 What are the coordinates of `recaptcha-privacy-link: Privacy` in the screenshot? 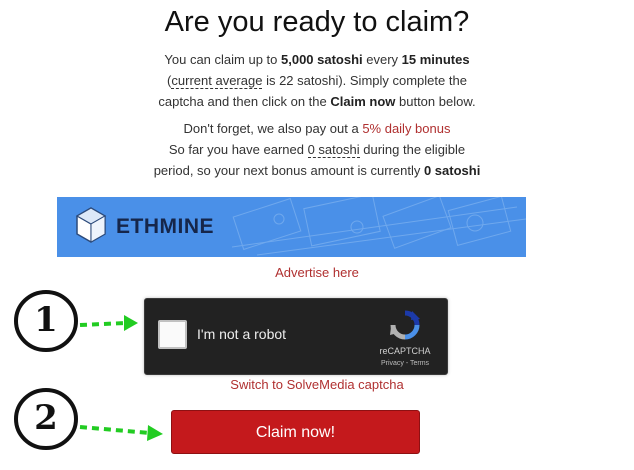 It's located at (392, 363).